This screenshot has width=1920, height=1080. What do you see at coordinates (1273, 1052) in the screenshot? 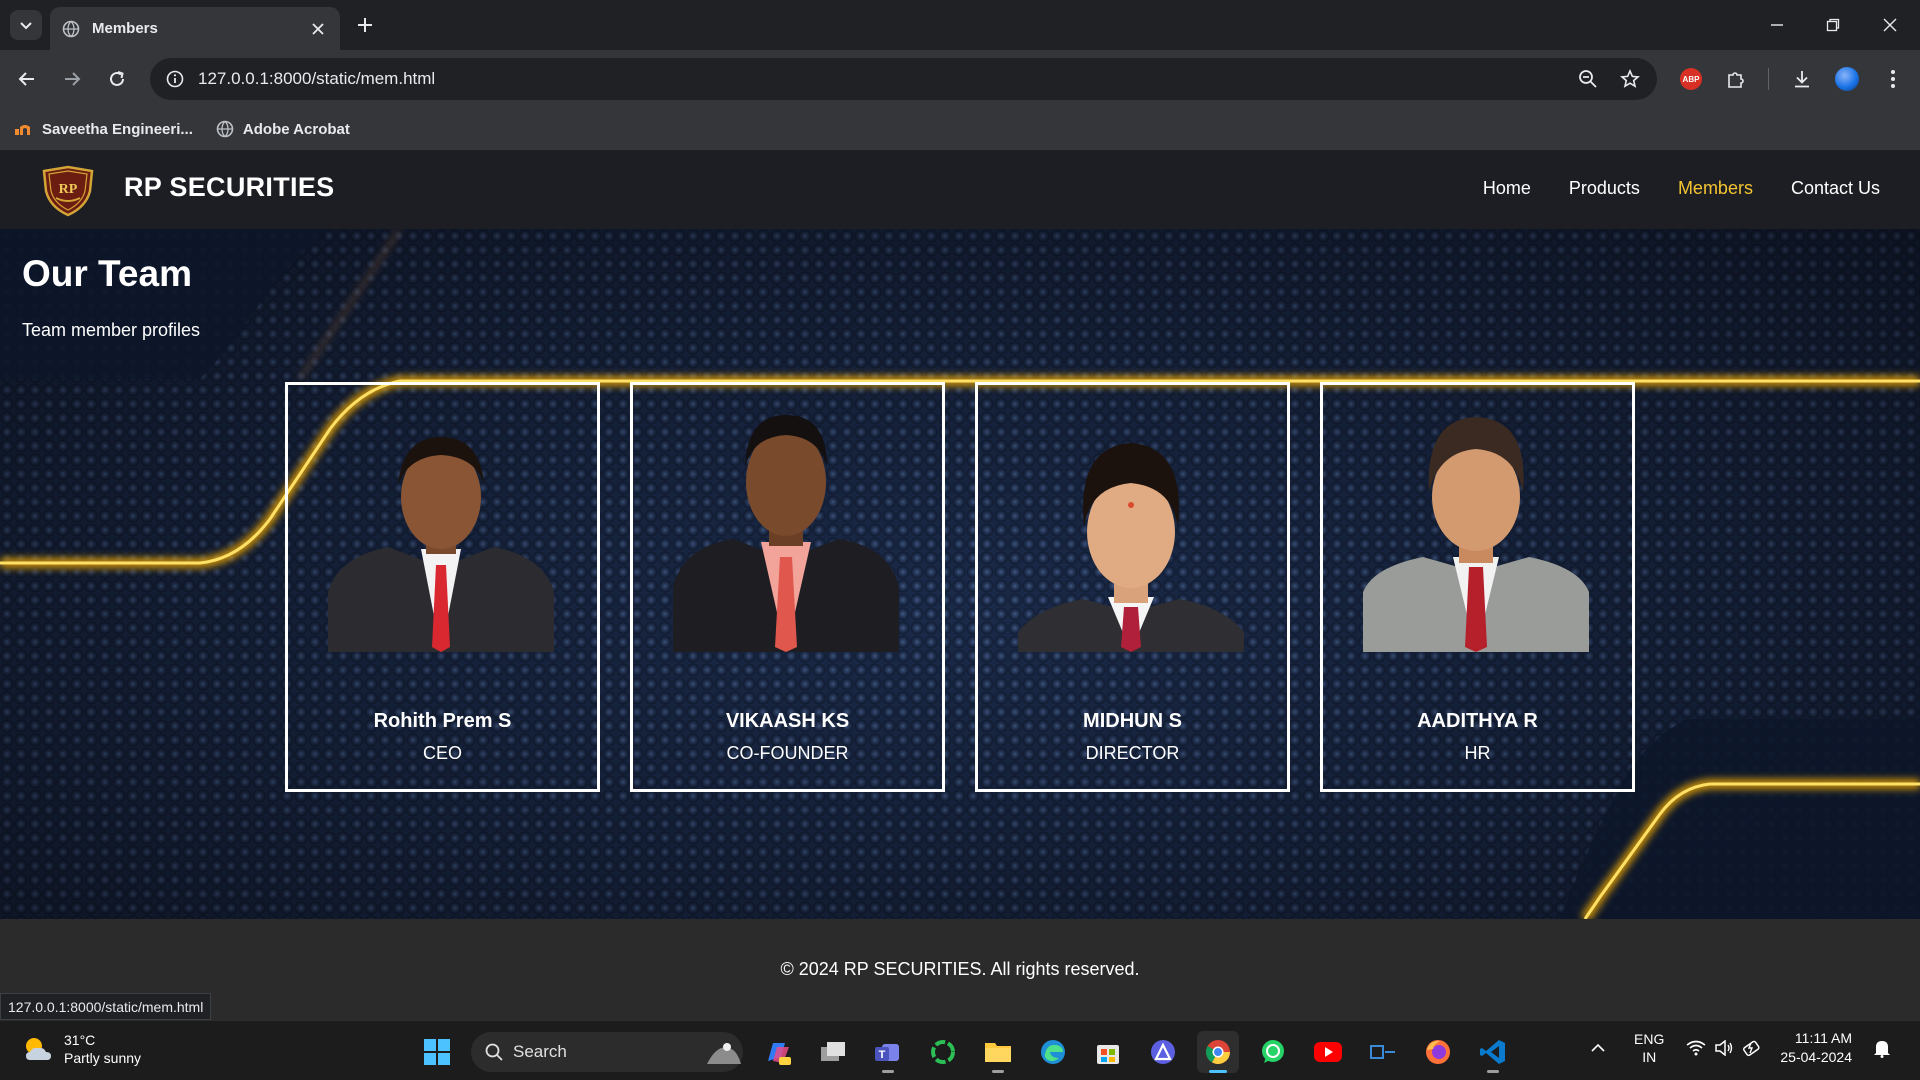
I see `taskbar-whatsapp` at bounding box center [1273, 1052].